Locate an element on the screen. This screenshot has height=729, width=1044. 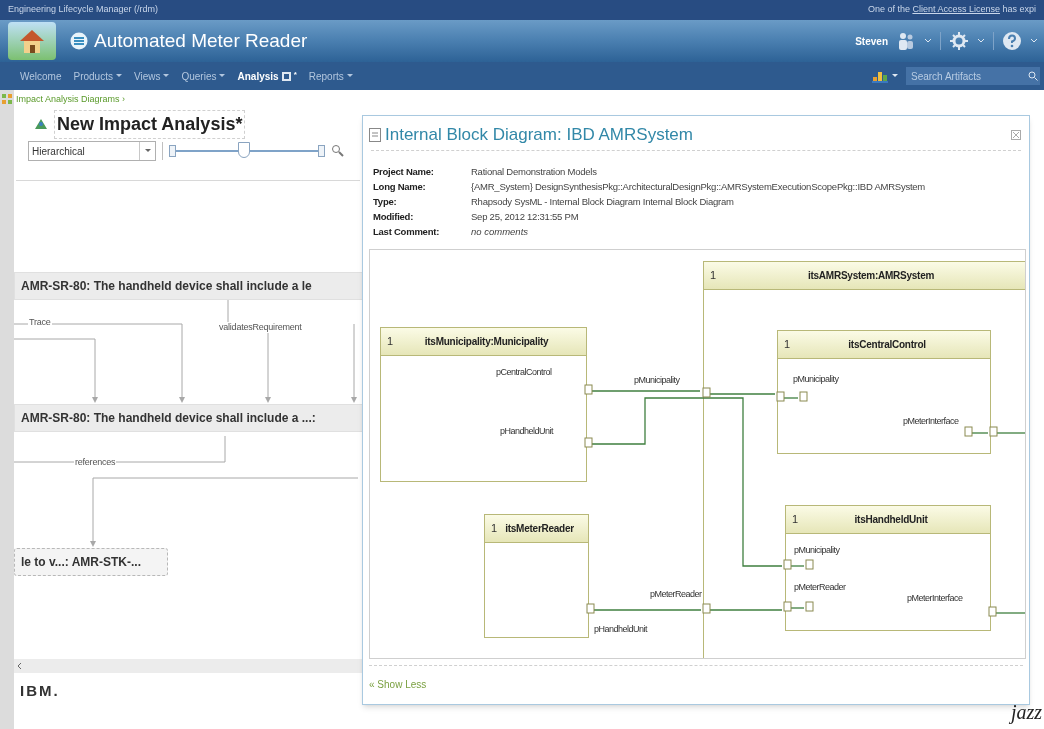
edge-label: references is located at coordinates (95, 462).